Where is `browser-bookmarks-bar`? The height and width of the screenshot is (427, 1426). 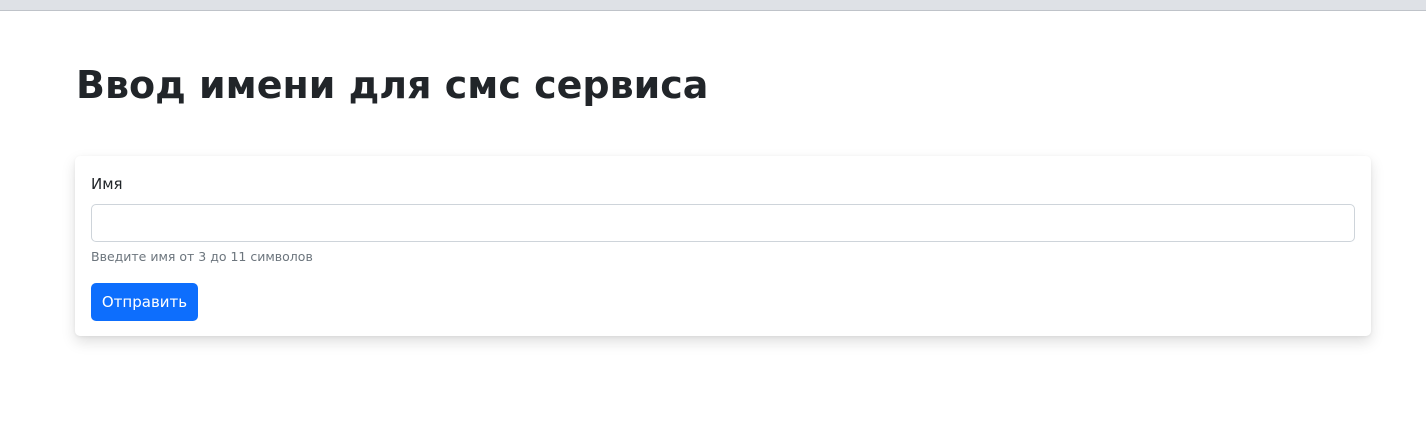 browser-bookmarks-bar is located at coordinates (713, 5).